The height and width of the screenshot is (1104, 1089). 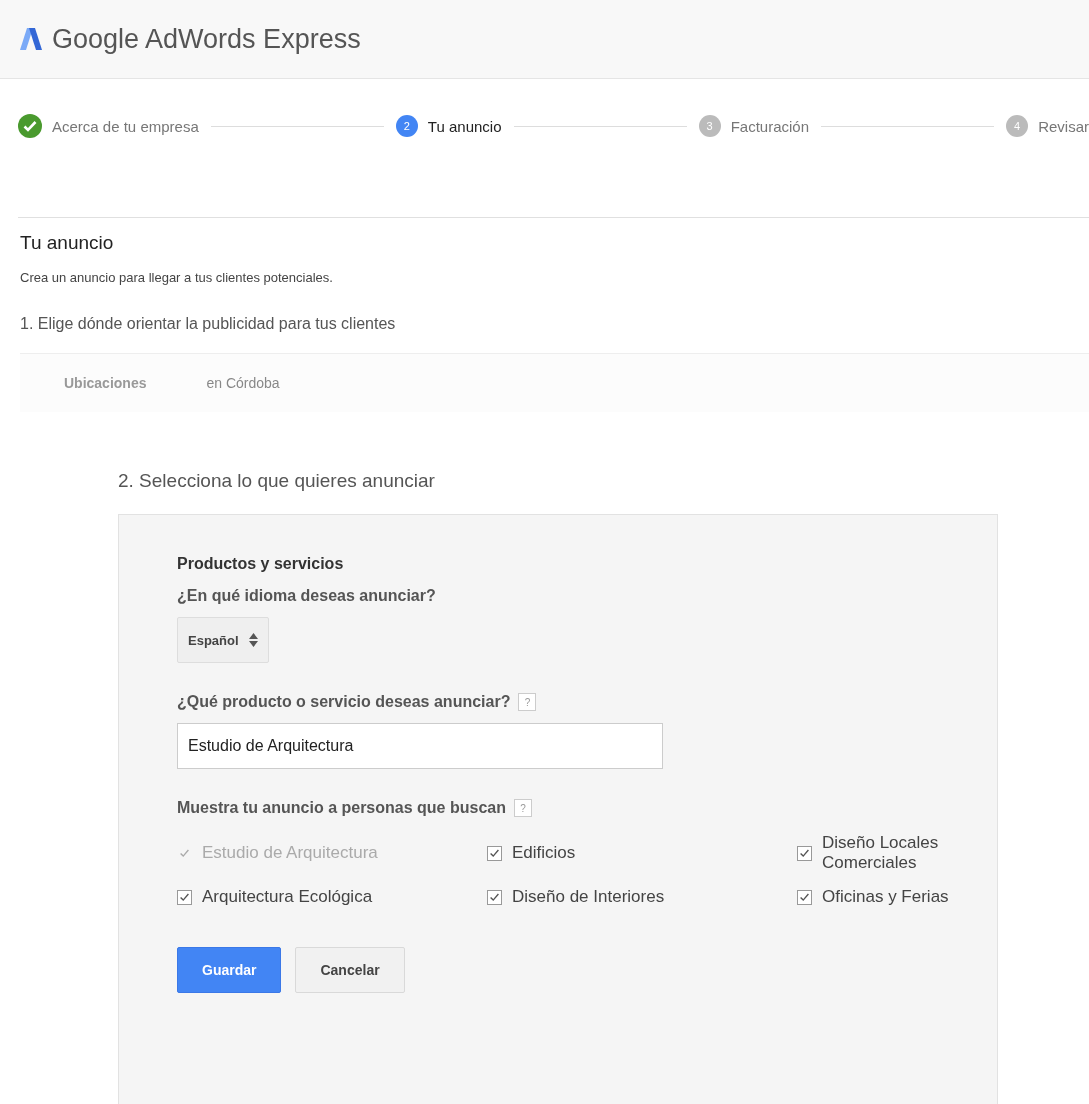 I want to click on card-title: Productos y servicios, so click(x=261, y=564).